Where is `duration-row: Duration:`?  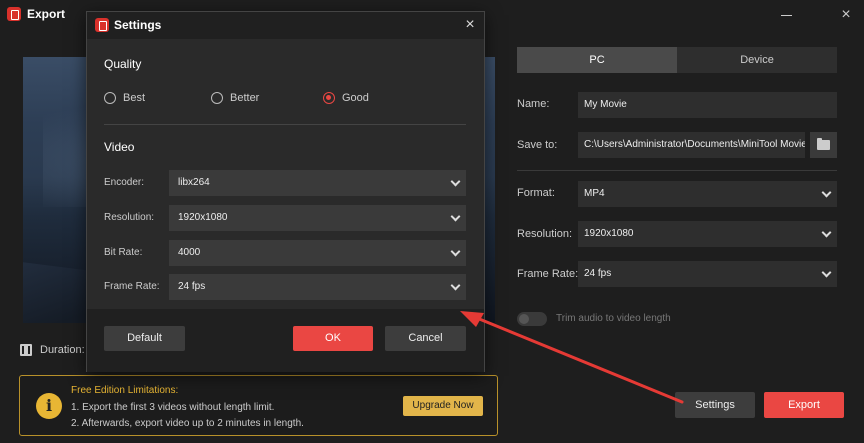
duration-row: Duration: is located at coordinates (52, 350).